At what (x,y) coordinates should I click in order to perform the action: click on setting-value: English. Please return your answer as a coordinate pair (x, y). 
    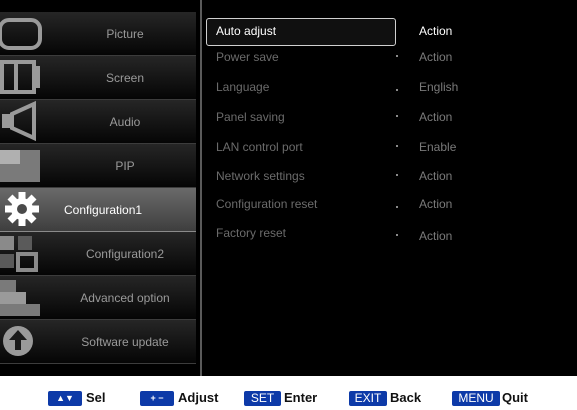
    Looking at the image, I should click on (438, 87).